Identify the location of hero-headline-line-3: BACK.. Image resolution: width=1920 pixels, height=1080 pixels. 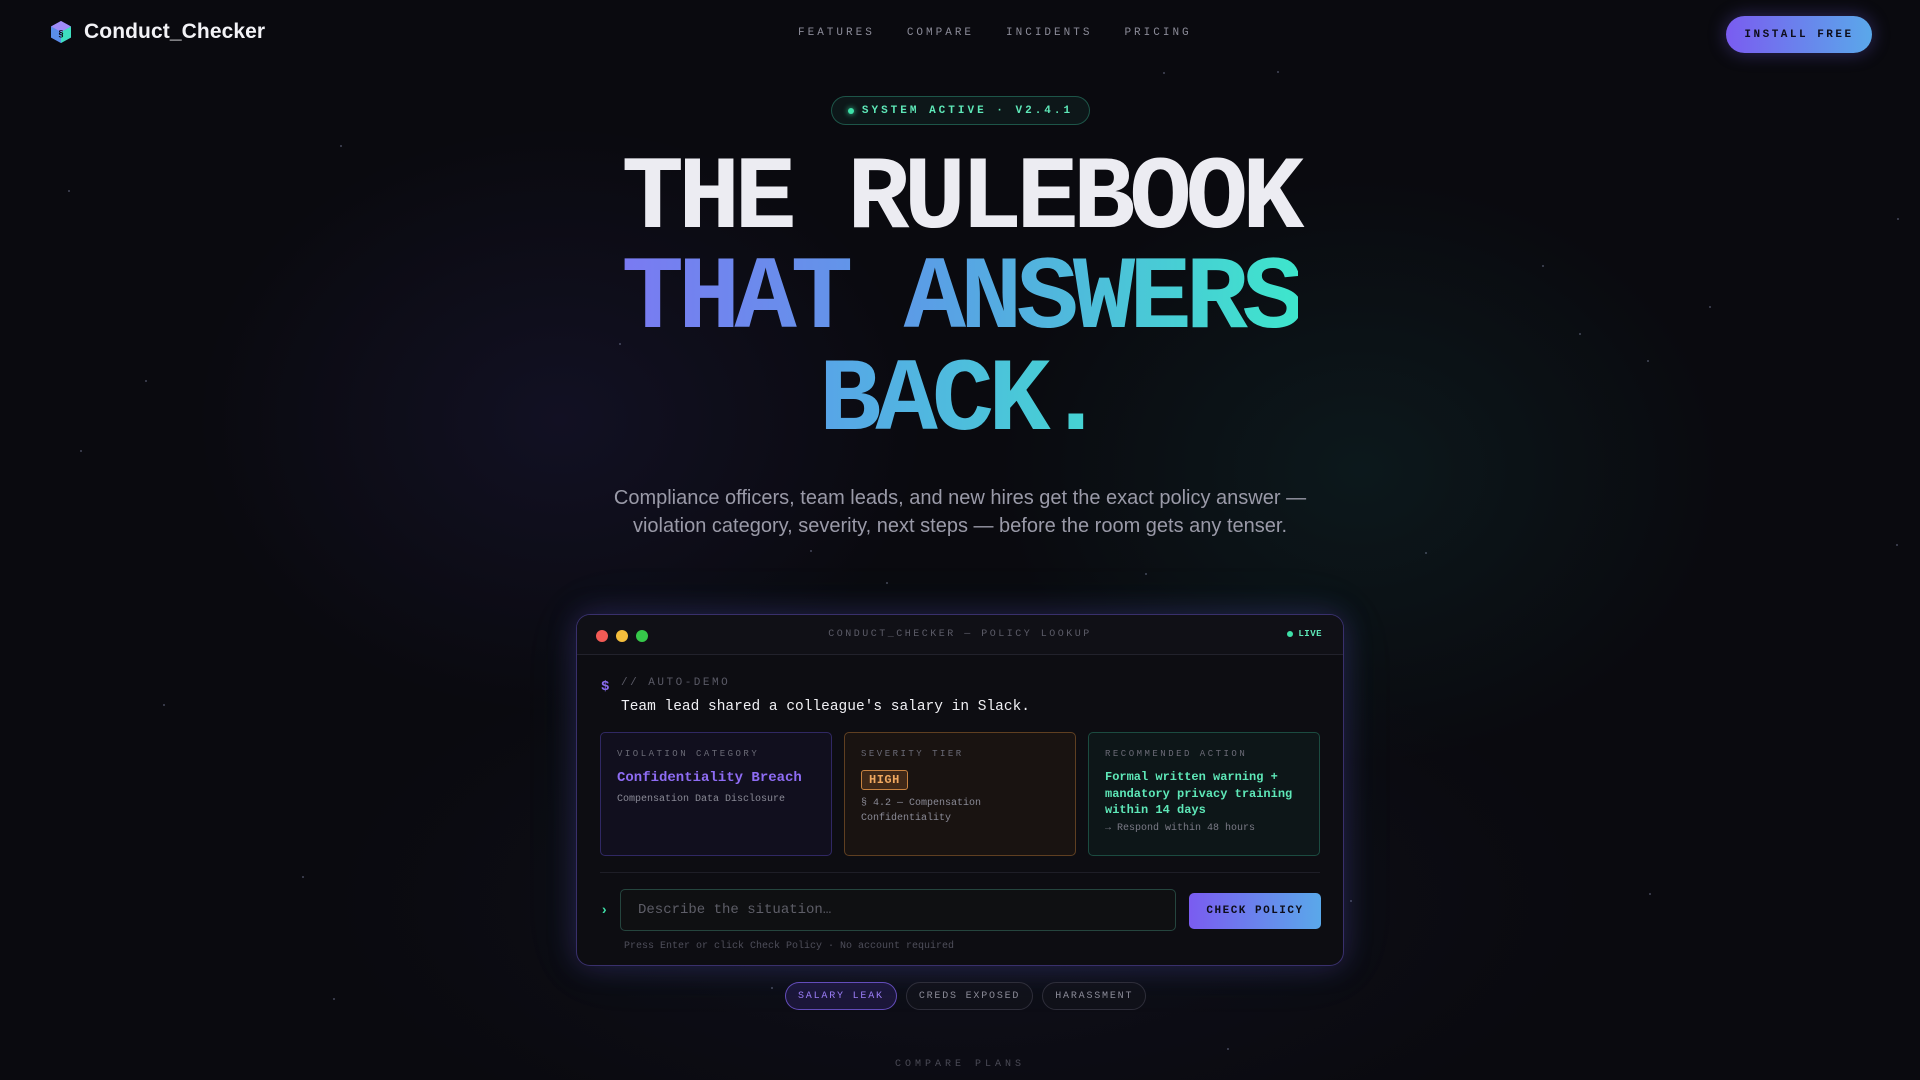
(960, 402).